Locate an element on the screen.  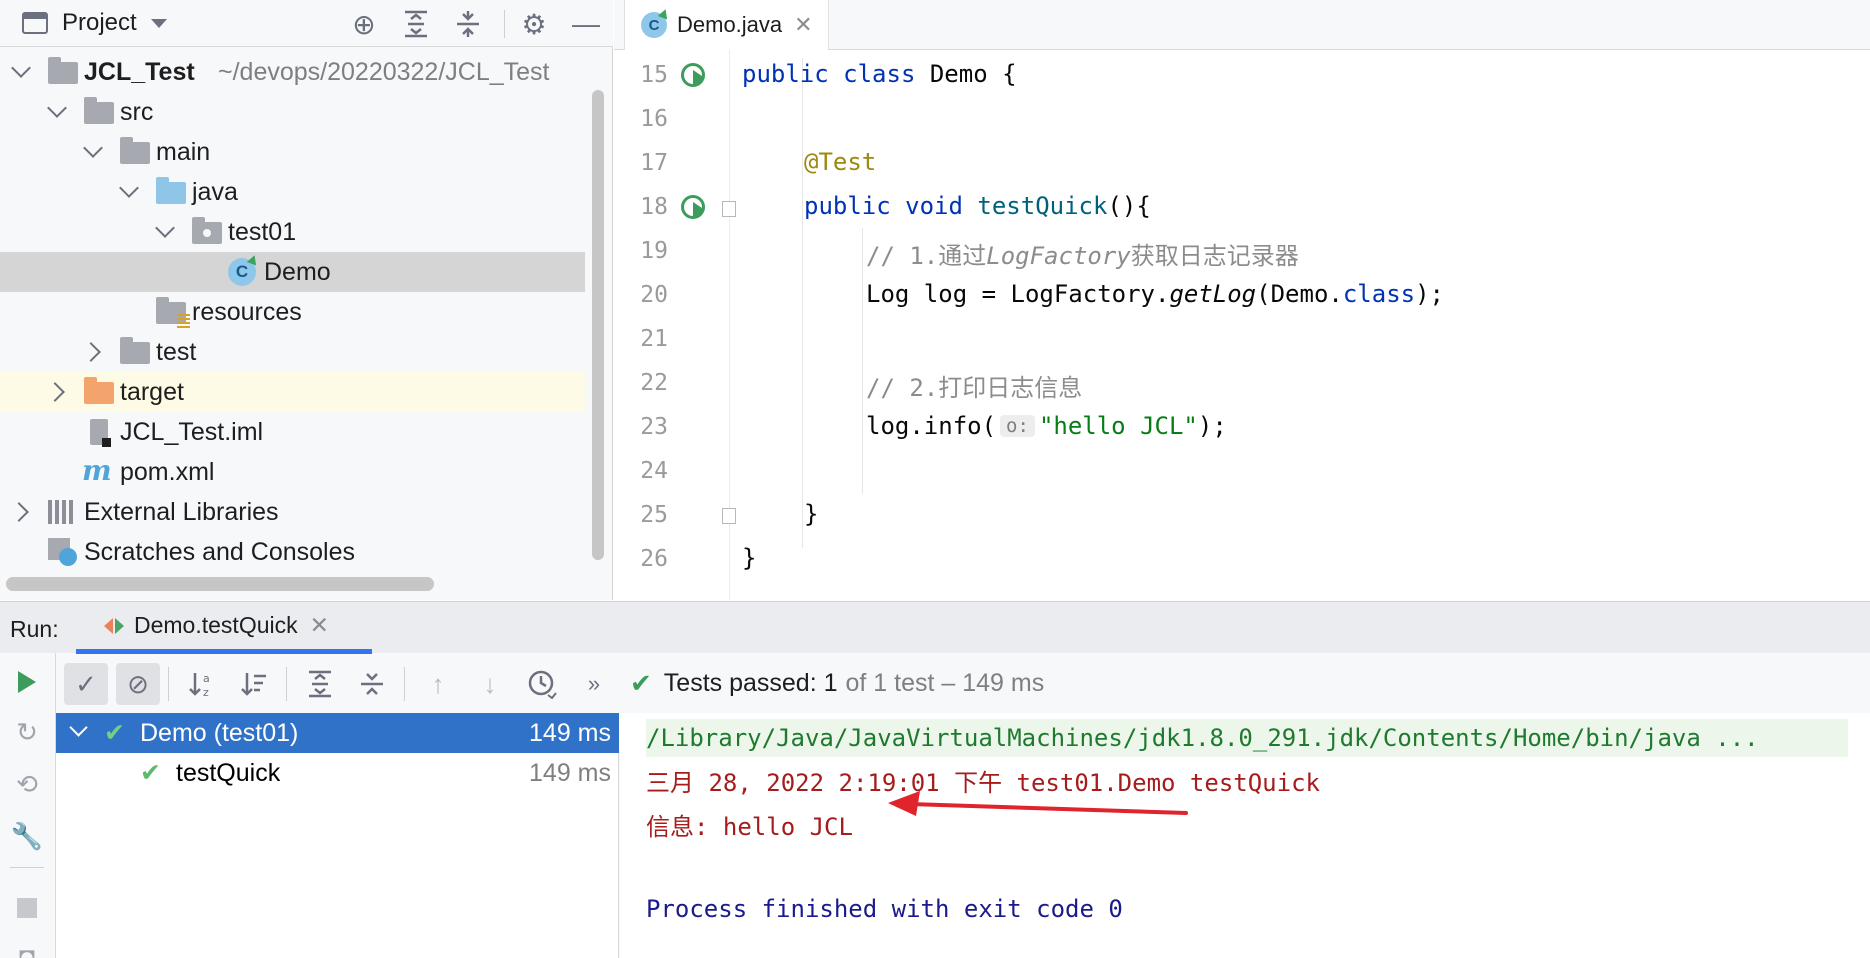
arrow-down-icon: ↓ is located at coordinates (490, 684).